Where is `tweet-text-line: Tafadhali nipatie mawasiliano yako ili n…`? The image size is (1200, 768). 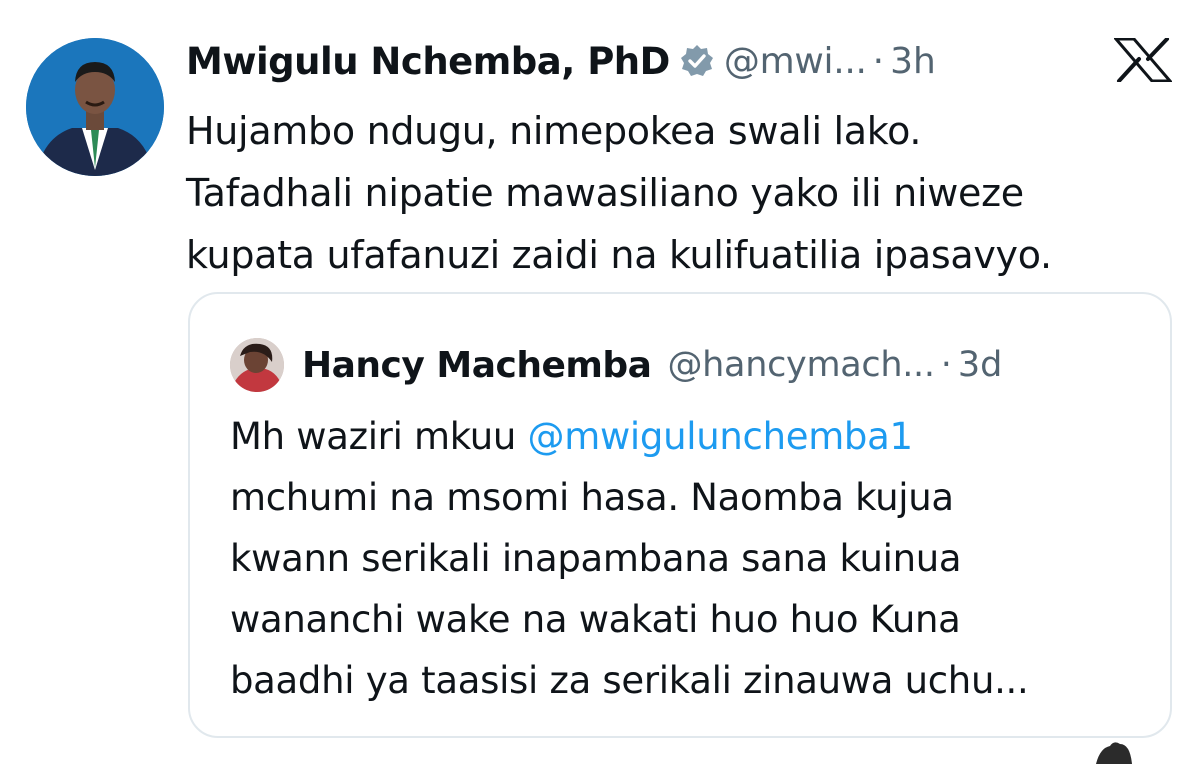
tweet-text-line: Tafadhali nipatie mawasiliano yako ili n… is located at coordinates (605, 193).